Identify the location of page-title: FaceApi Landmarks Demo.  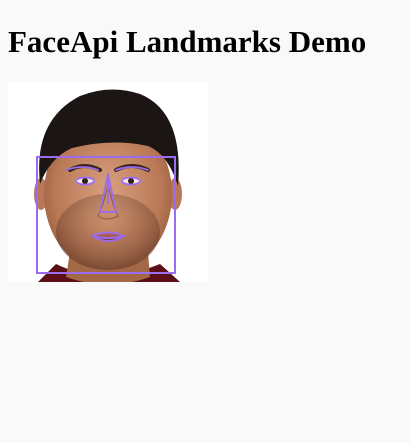
(187, 41).